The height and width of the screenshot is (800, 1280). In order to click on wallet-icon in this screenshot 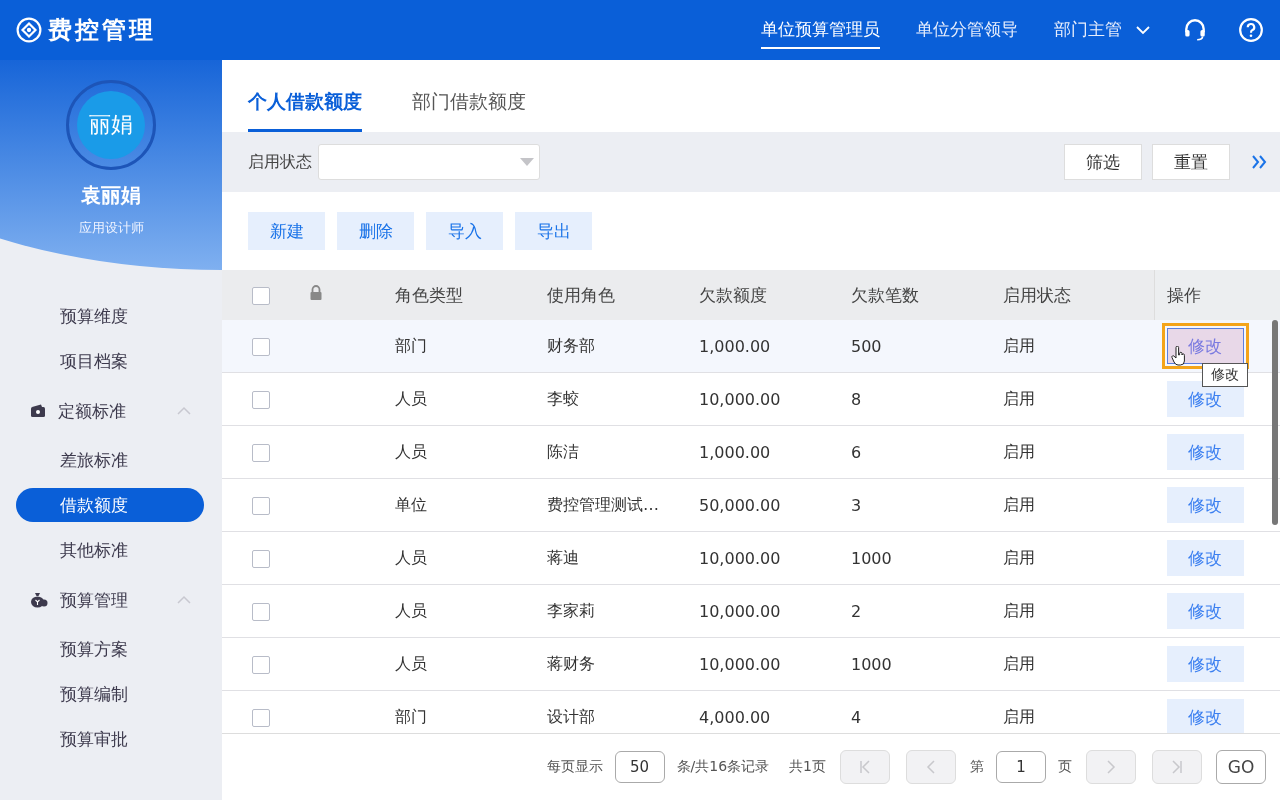, I will do `click(38, 411)`.